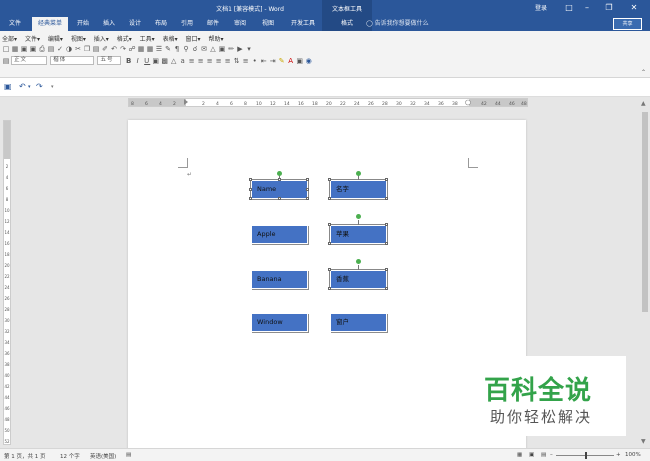 This screenshot has width=650, height=461. Describe the element at coordinates (609, 8) in the screenshot. I see `maximize-icon: ❐` at that location.